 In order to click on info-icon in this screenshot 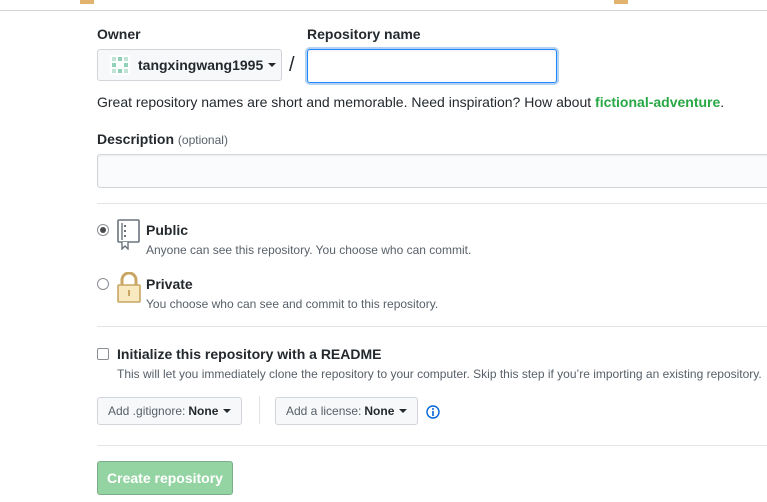, I will do `click(433, 412)`.